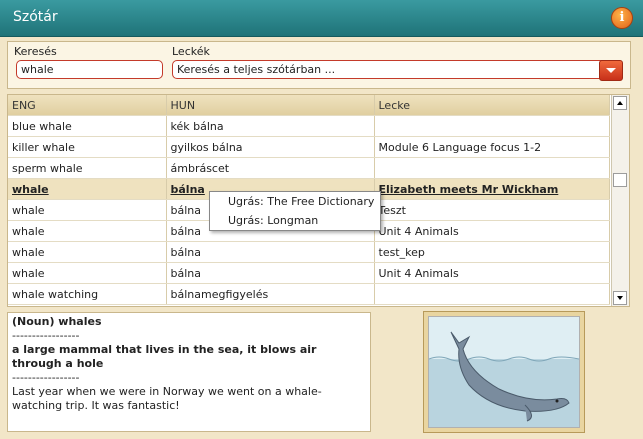 The image size is (643, 439). I want to click on vertical-scrollbar, so click(620, 200).